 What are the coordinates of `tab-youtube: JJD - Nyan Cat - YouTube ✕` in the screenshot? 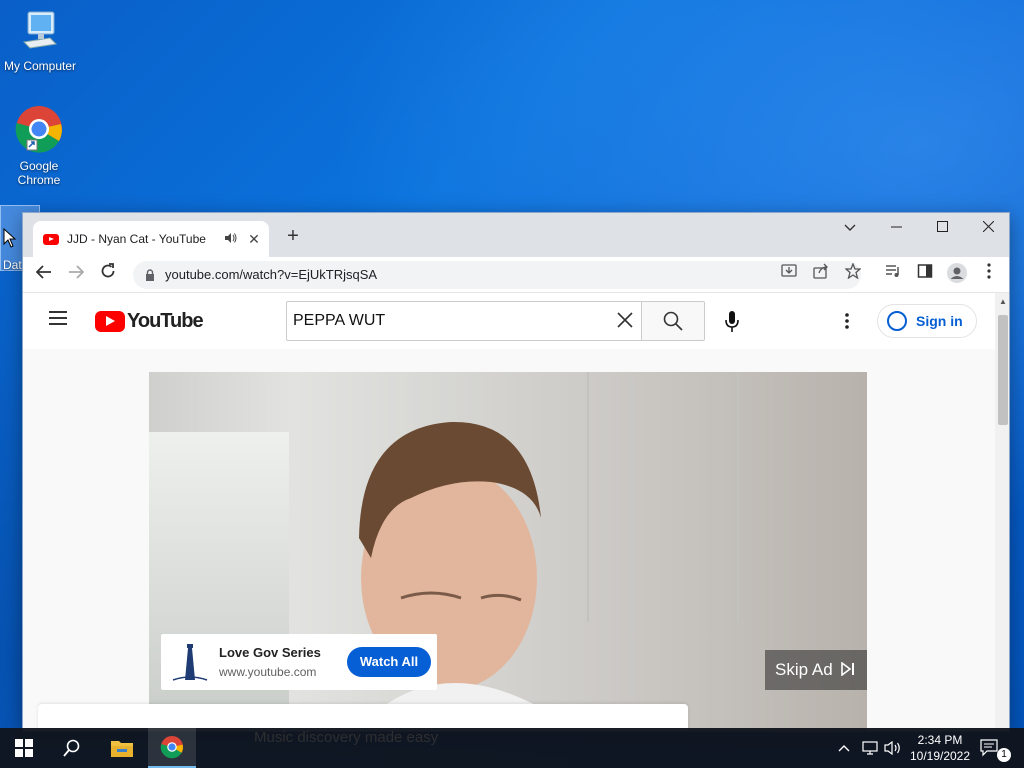 It's located at (151, 239).